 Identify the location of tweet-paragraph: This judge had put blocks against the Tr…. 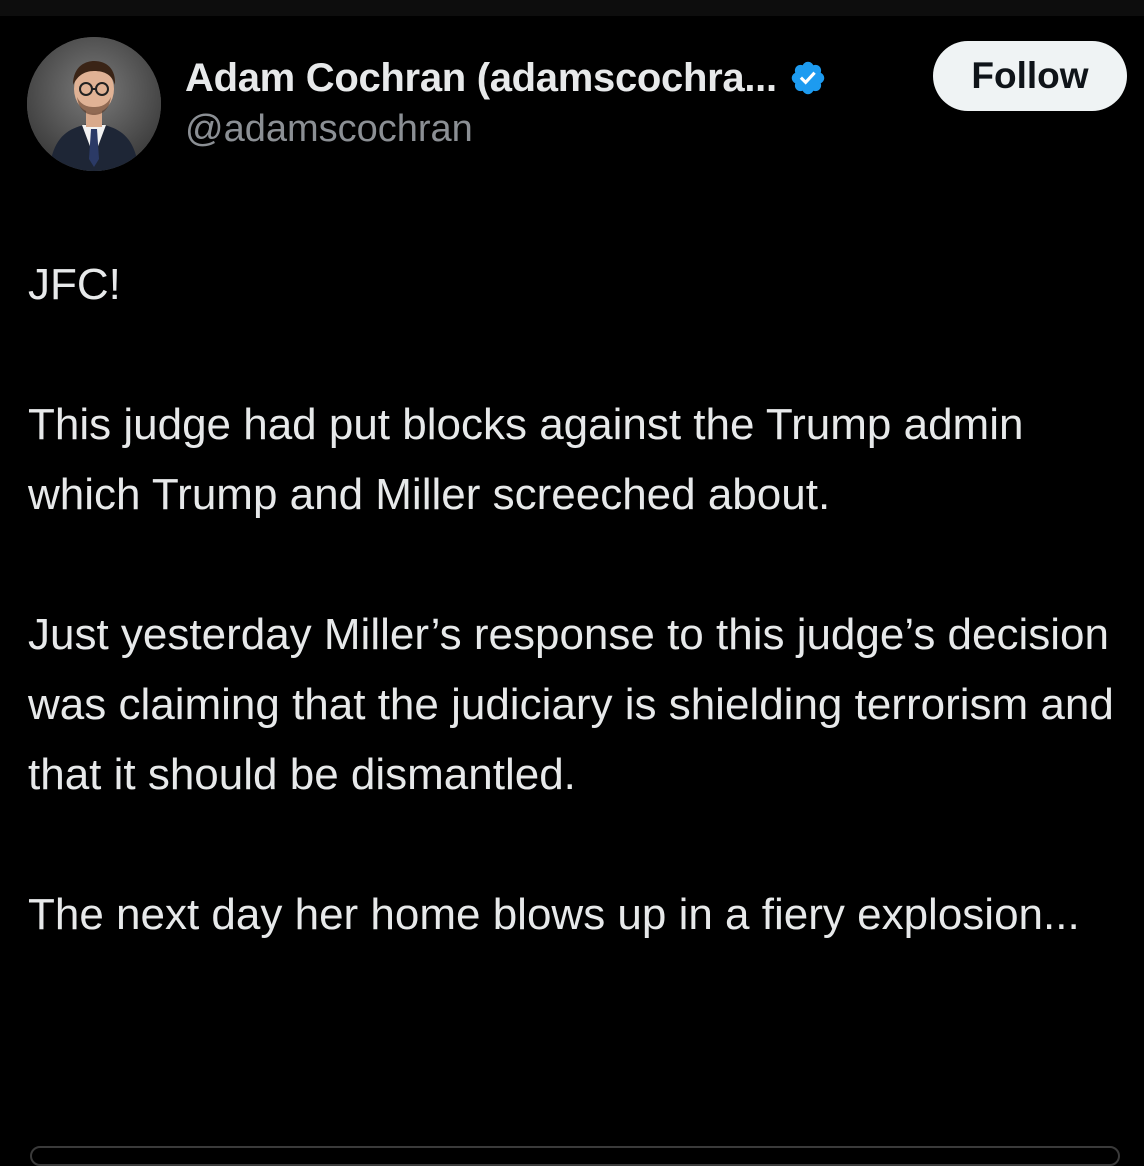
(526, 459).